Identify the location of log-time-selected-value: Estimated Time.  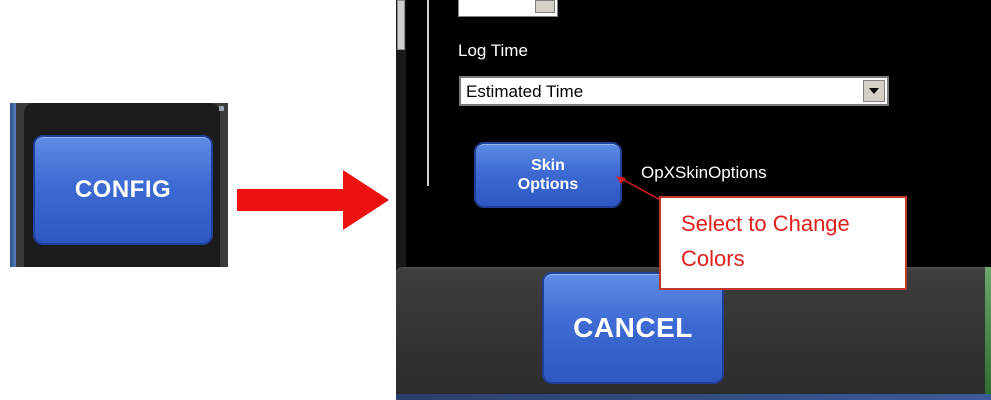
(525, 91).